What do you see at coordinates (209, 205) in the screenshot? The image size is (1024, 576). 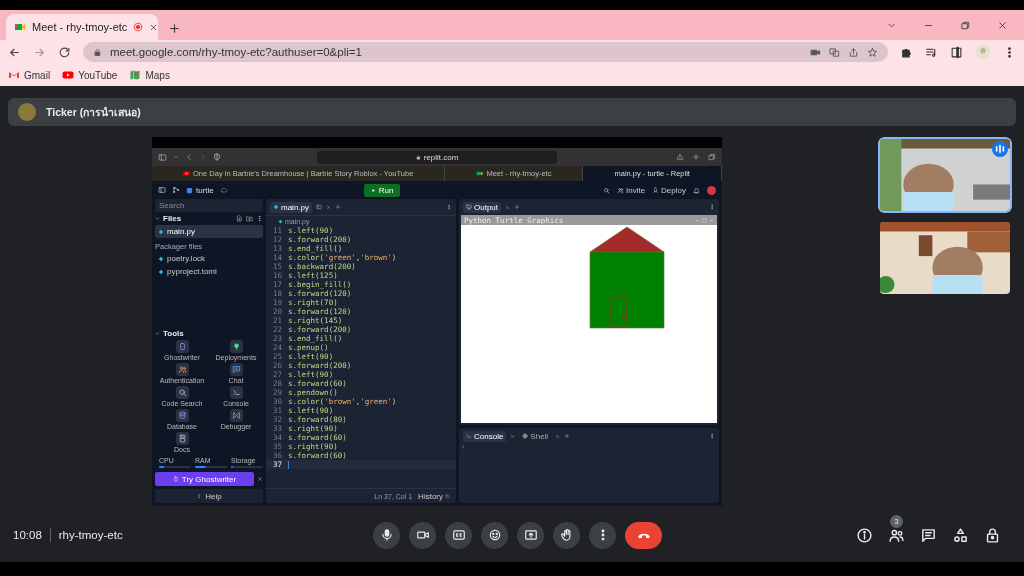 I see `search-field: Search` at bounding box center [209, 205].